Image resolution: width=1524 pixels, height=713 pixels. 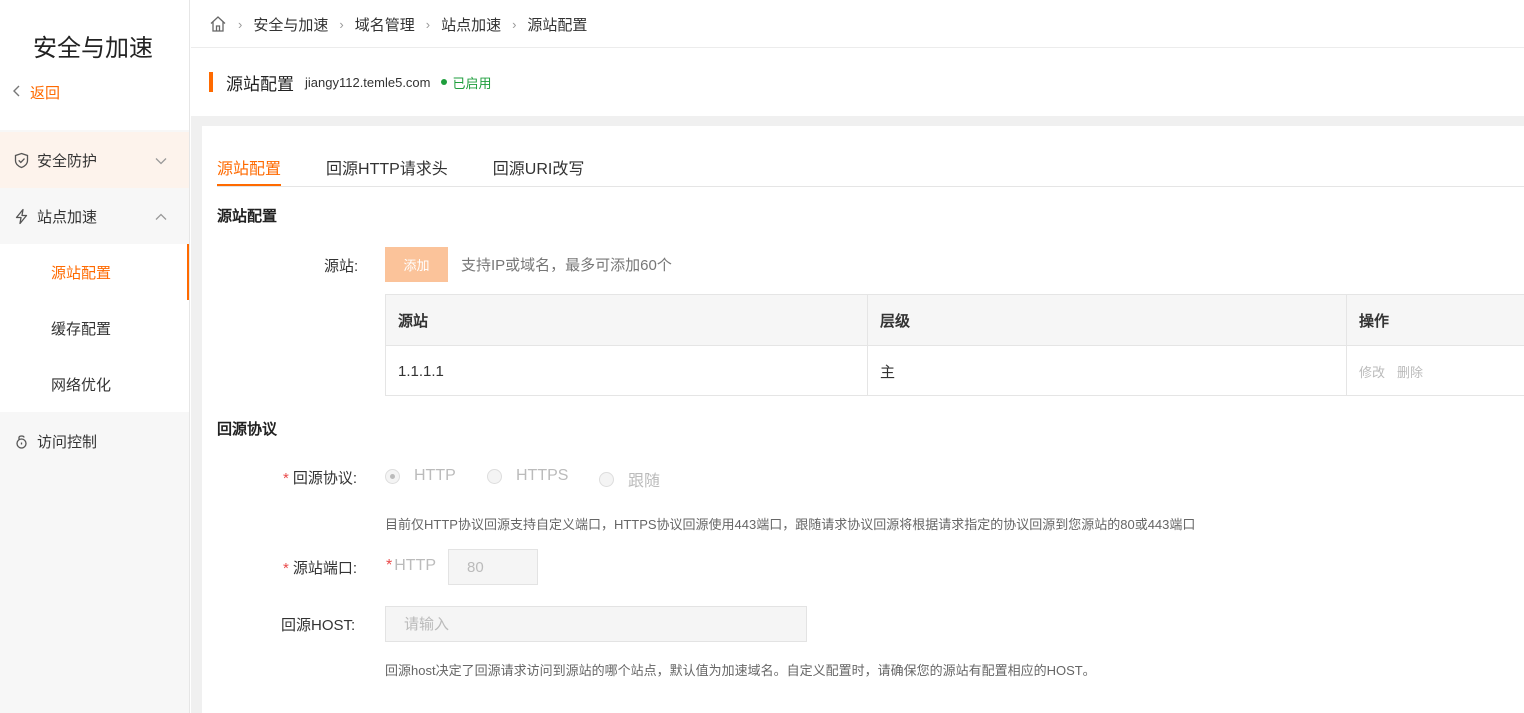 I want to click on radio-https: HTTPS, so click(x=527, y=476).